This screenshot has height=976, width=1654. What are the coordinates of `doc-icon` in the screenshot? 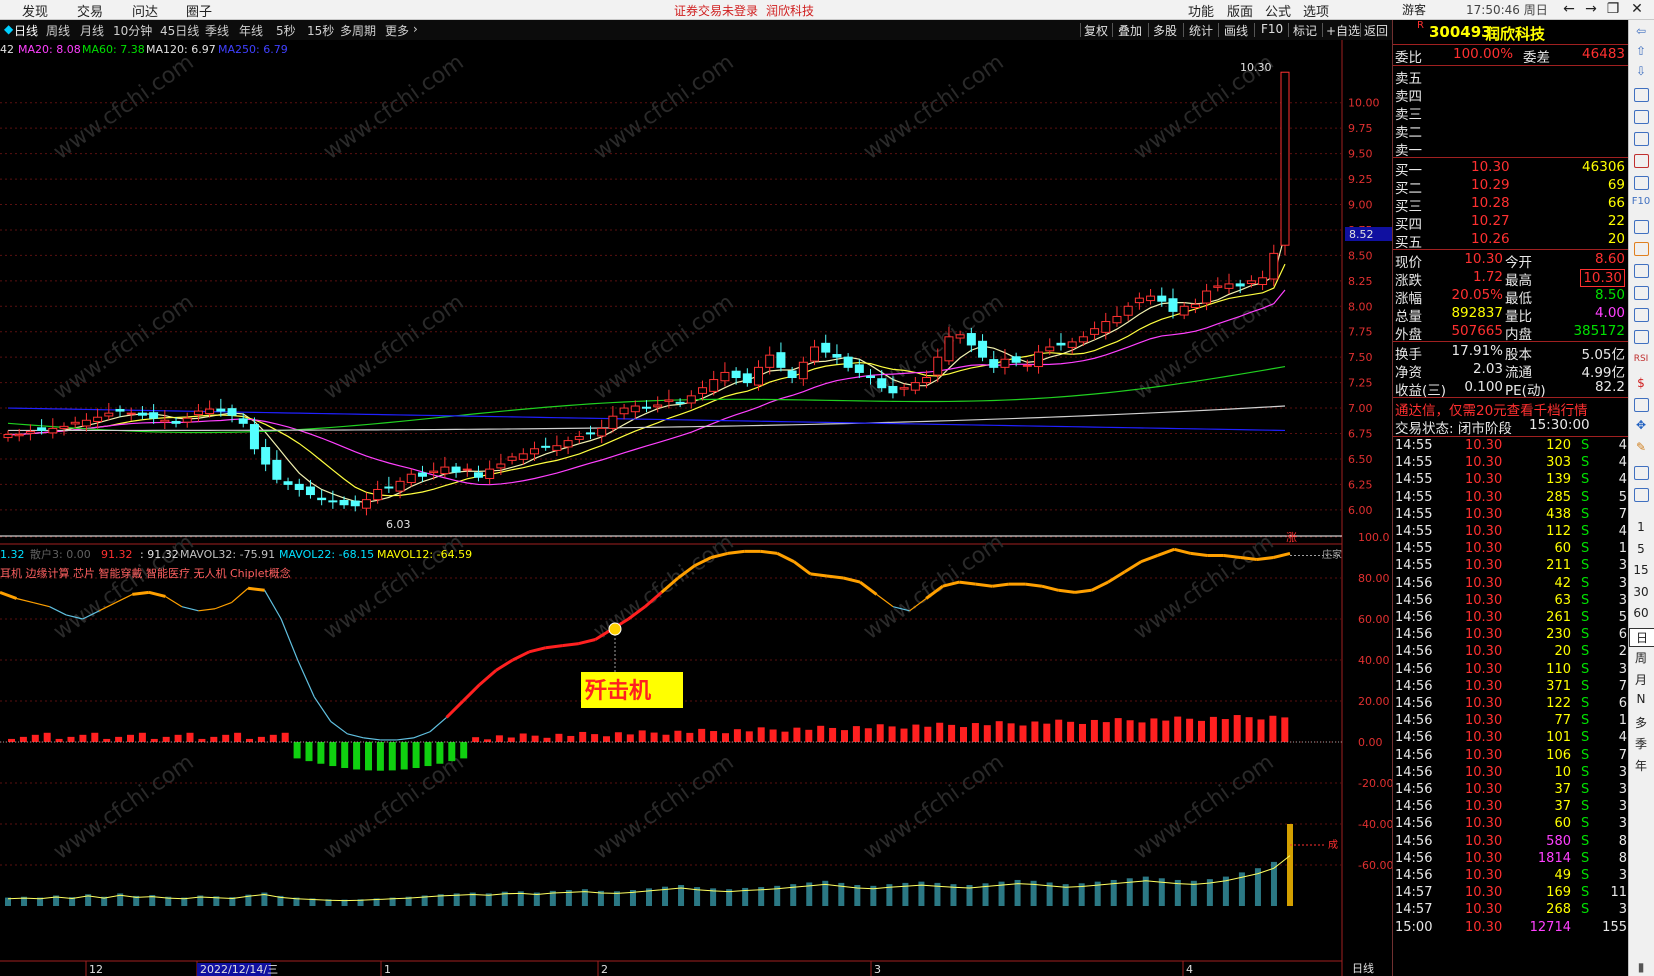 It's located at (1641, 183).